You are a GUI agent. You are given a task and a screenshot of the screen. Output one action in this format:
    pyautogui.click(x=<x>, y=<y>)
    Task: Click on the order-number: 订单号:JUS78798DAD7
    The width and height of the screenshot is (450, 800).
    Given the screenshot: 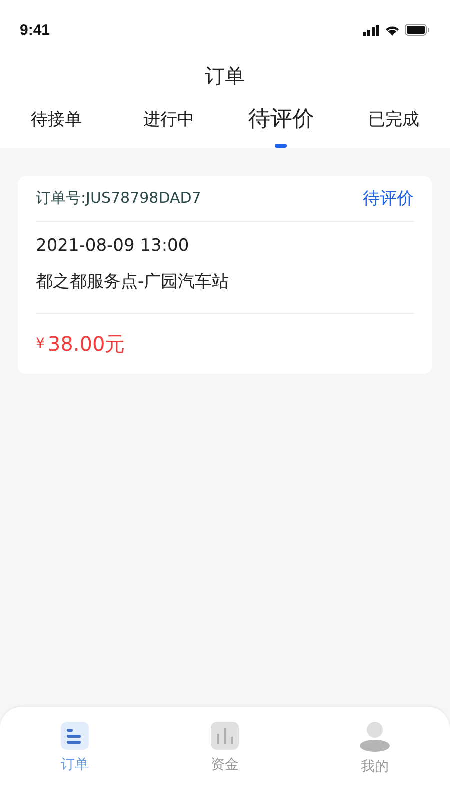 What is the action you would take?
    pyautogui.click(x=119, y=198)
    